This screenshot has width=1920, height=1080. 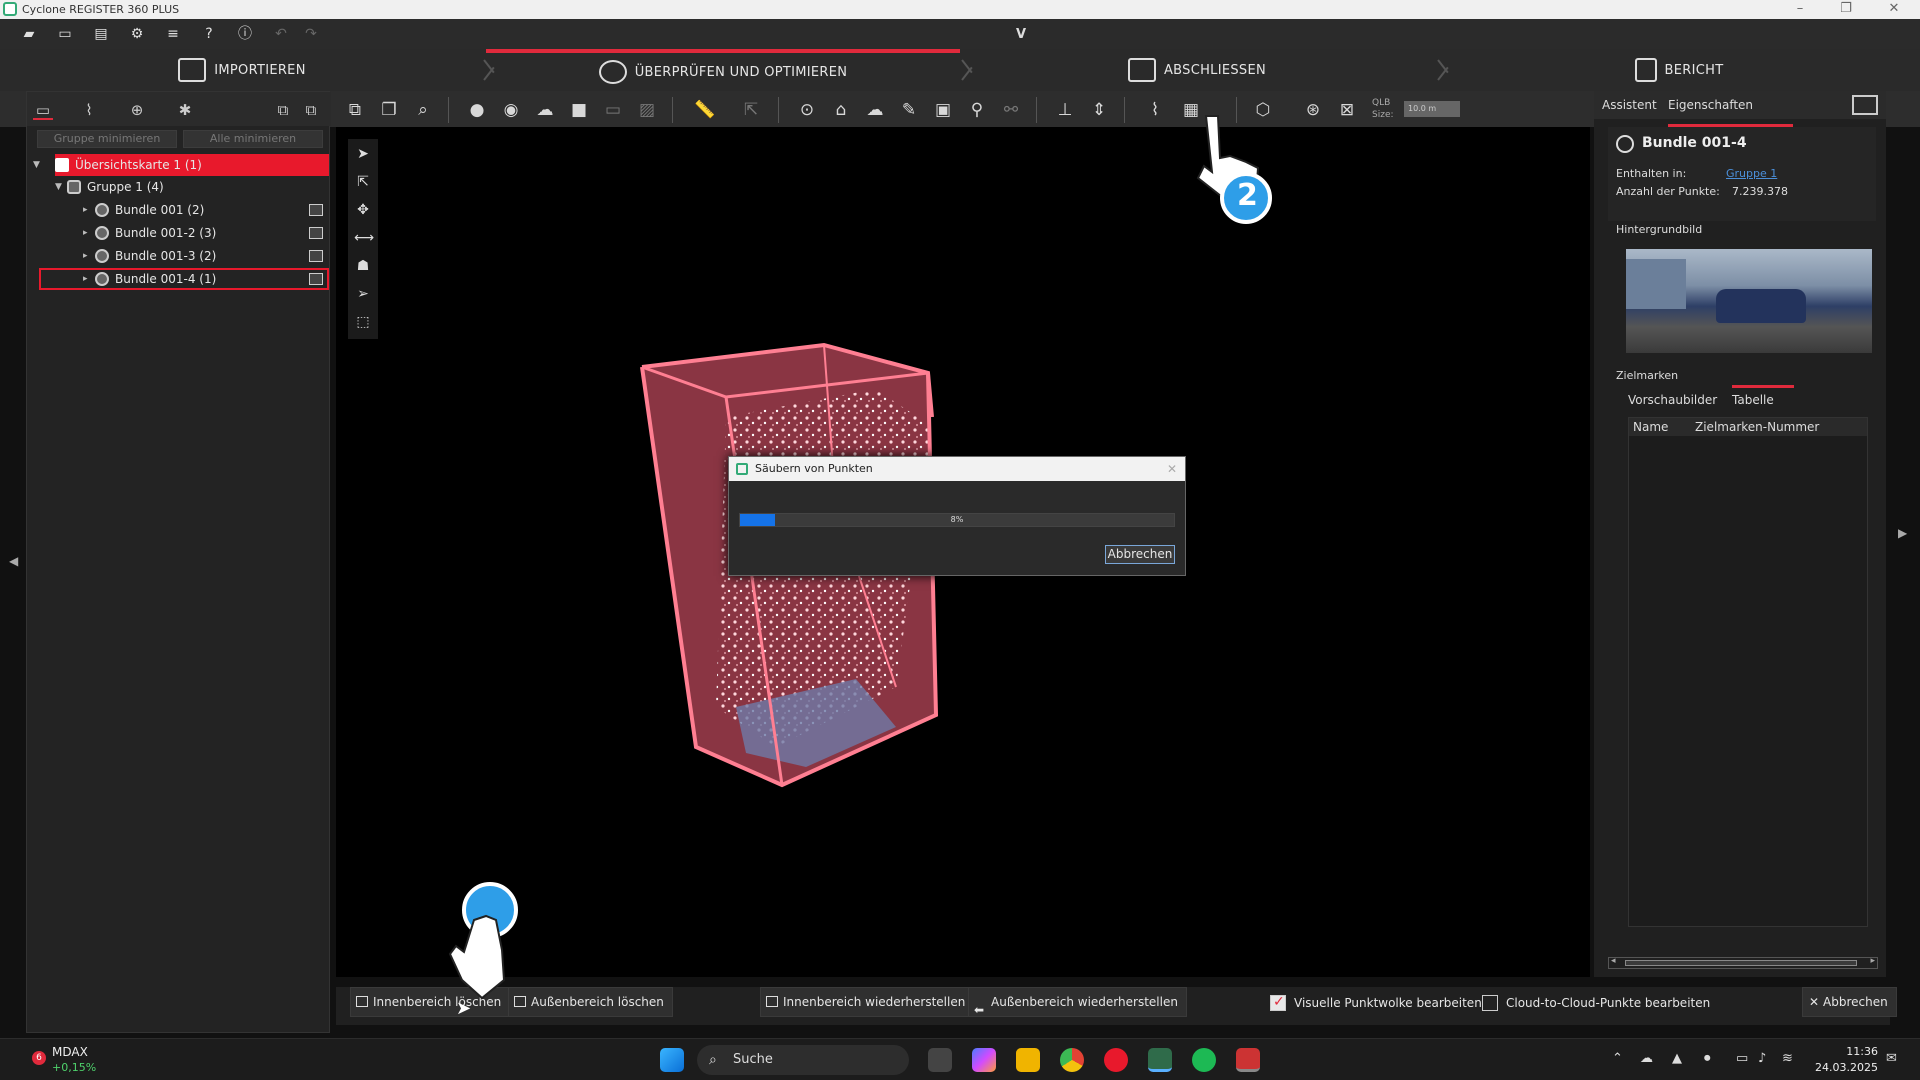 I want to click on copy-view-icon: ❐, so click(x=389, y=110).